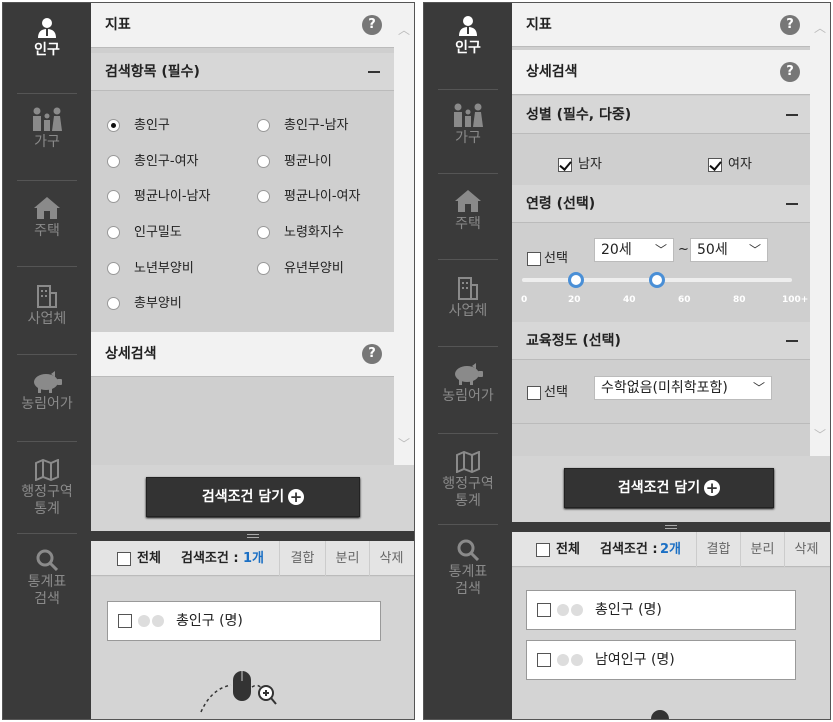 The width and height of the screenshot is (833, 722). Describe the element at coordinates (144, 301) in the screenshot. I see `radio-total-dependency: 총부양비` at that location.